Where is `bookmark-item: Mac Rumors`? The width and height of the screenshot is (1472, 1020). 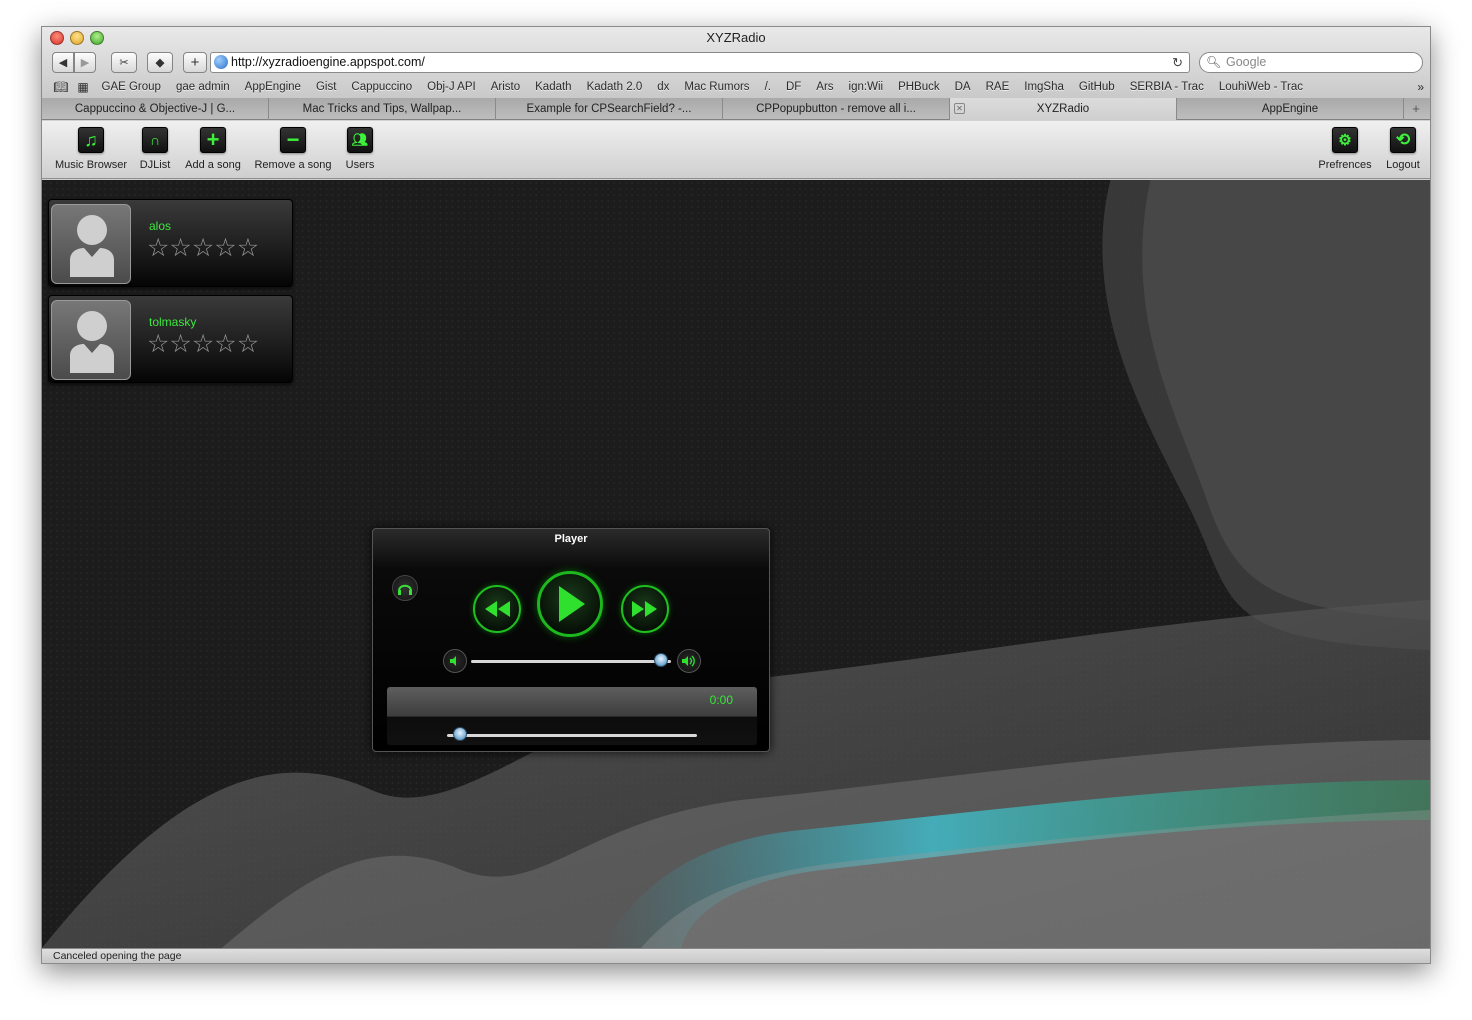
bookmark-item: Mac Rumors is located at coordinates (717, 87).